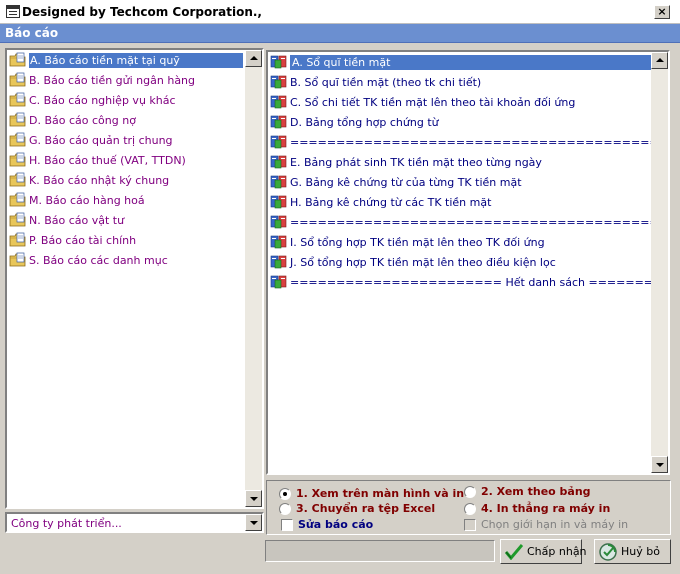 The image size is (680, 574). I want to click on report-group-item: G. Báo cáo quản trị chung, so click(125, 140).